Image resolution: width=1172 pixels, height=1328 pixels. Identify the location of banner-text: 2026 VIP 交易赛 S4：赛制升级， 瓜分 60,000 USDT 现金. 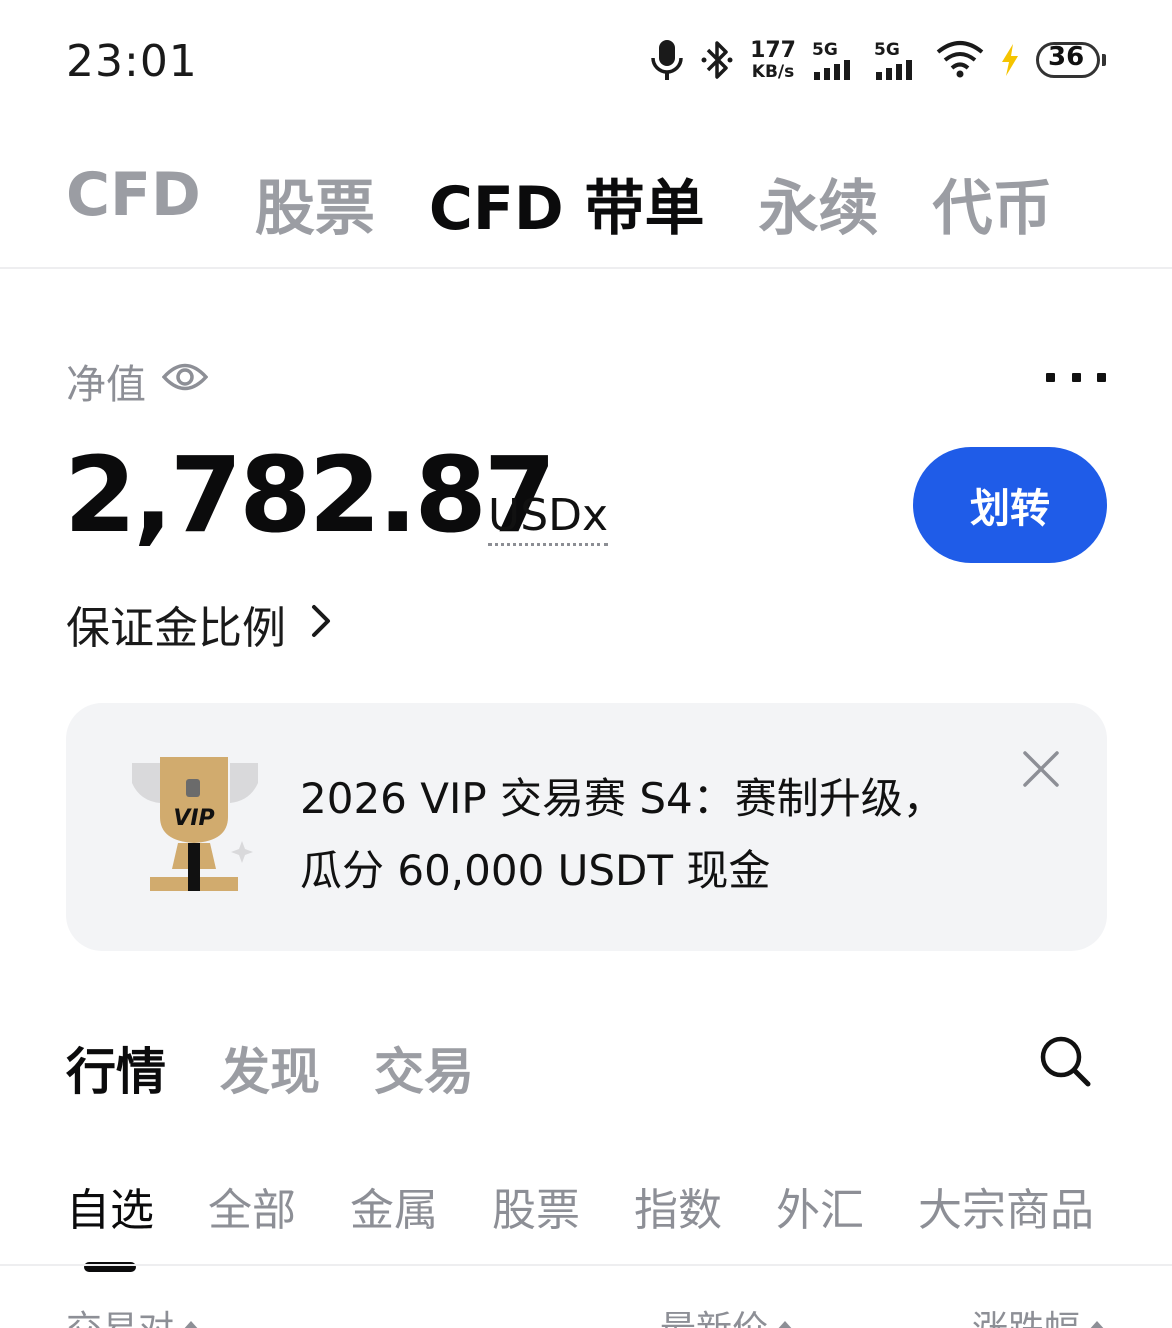
(640, 835).